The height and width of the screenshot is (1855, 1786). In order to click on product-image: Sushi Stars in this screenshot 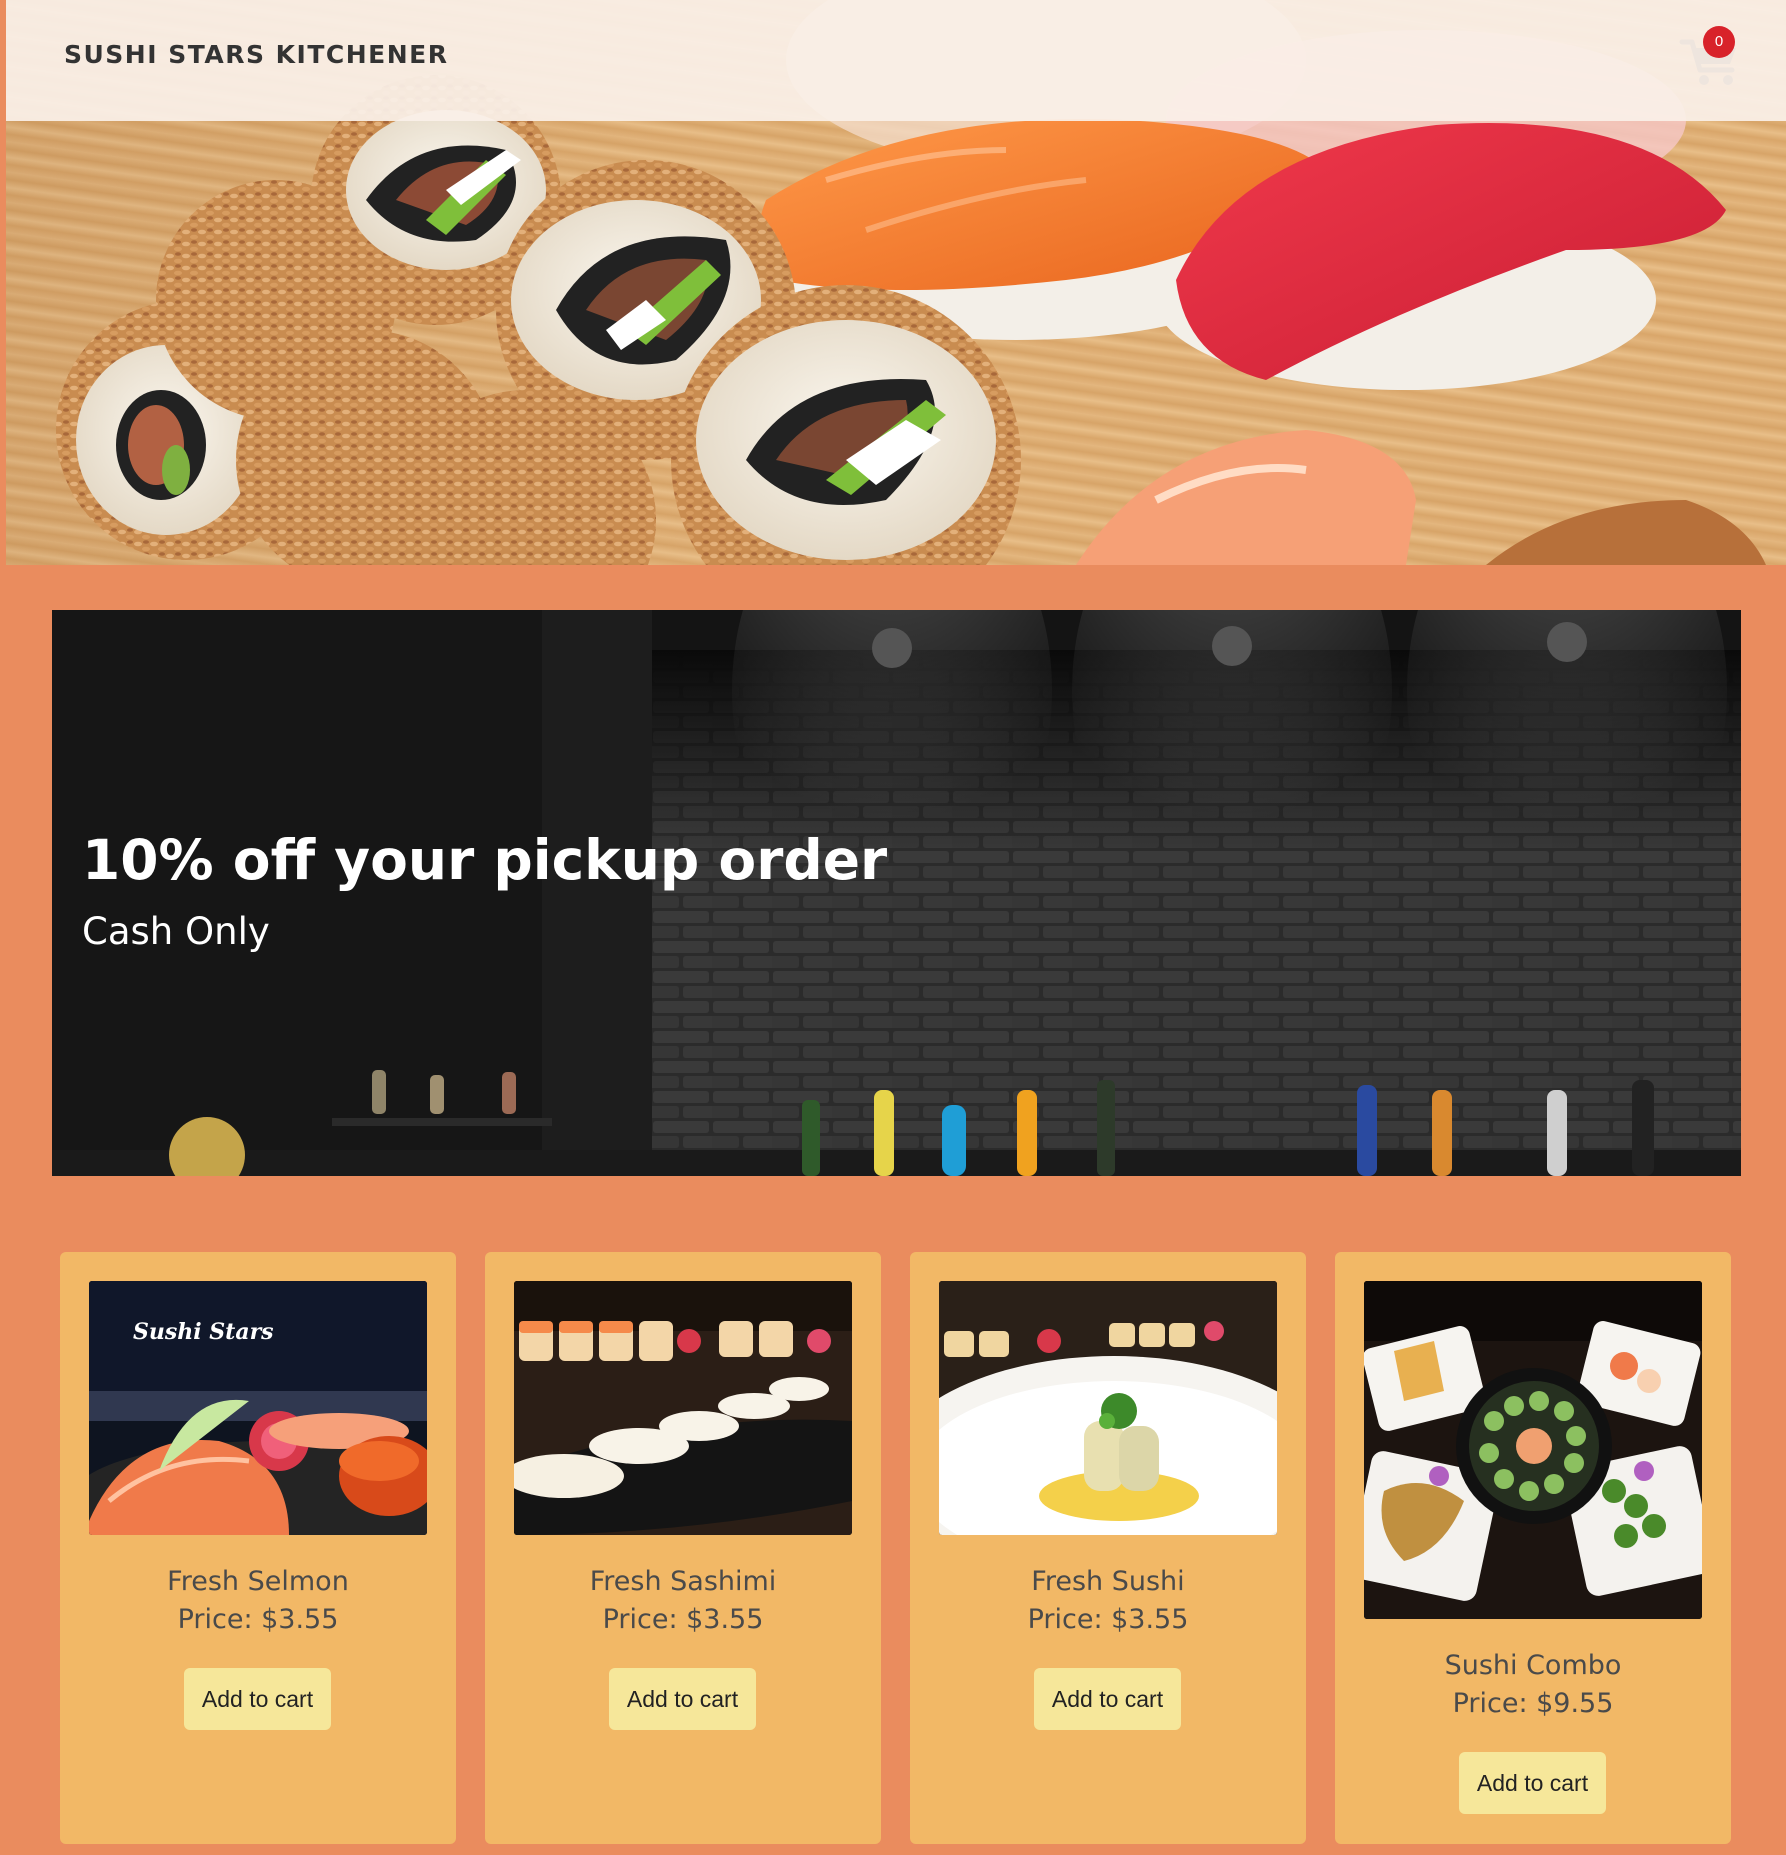, I will do `click(258, 1408)`.